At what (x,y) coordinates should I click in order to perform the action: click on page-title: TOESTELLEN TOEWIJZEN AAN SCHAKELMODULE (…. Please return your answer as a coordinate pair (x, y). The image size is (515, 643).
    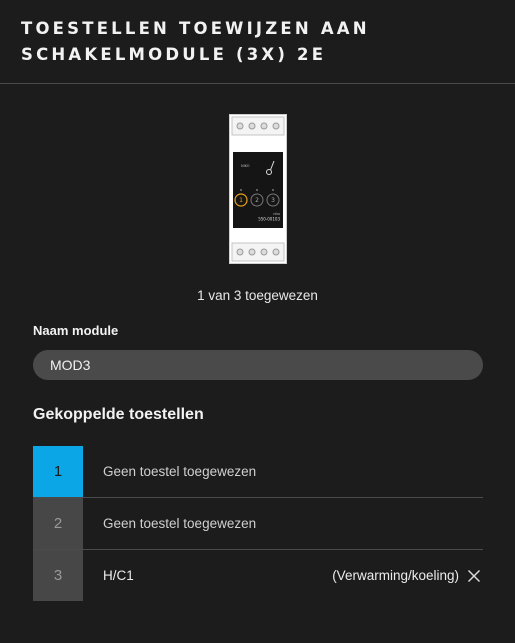
    Looking at the image, I should click on (195, 41).